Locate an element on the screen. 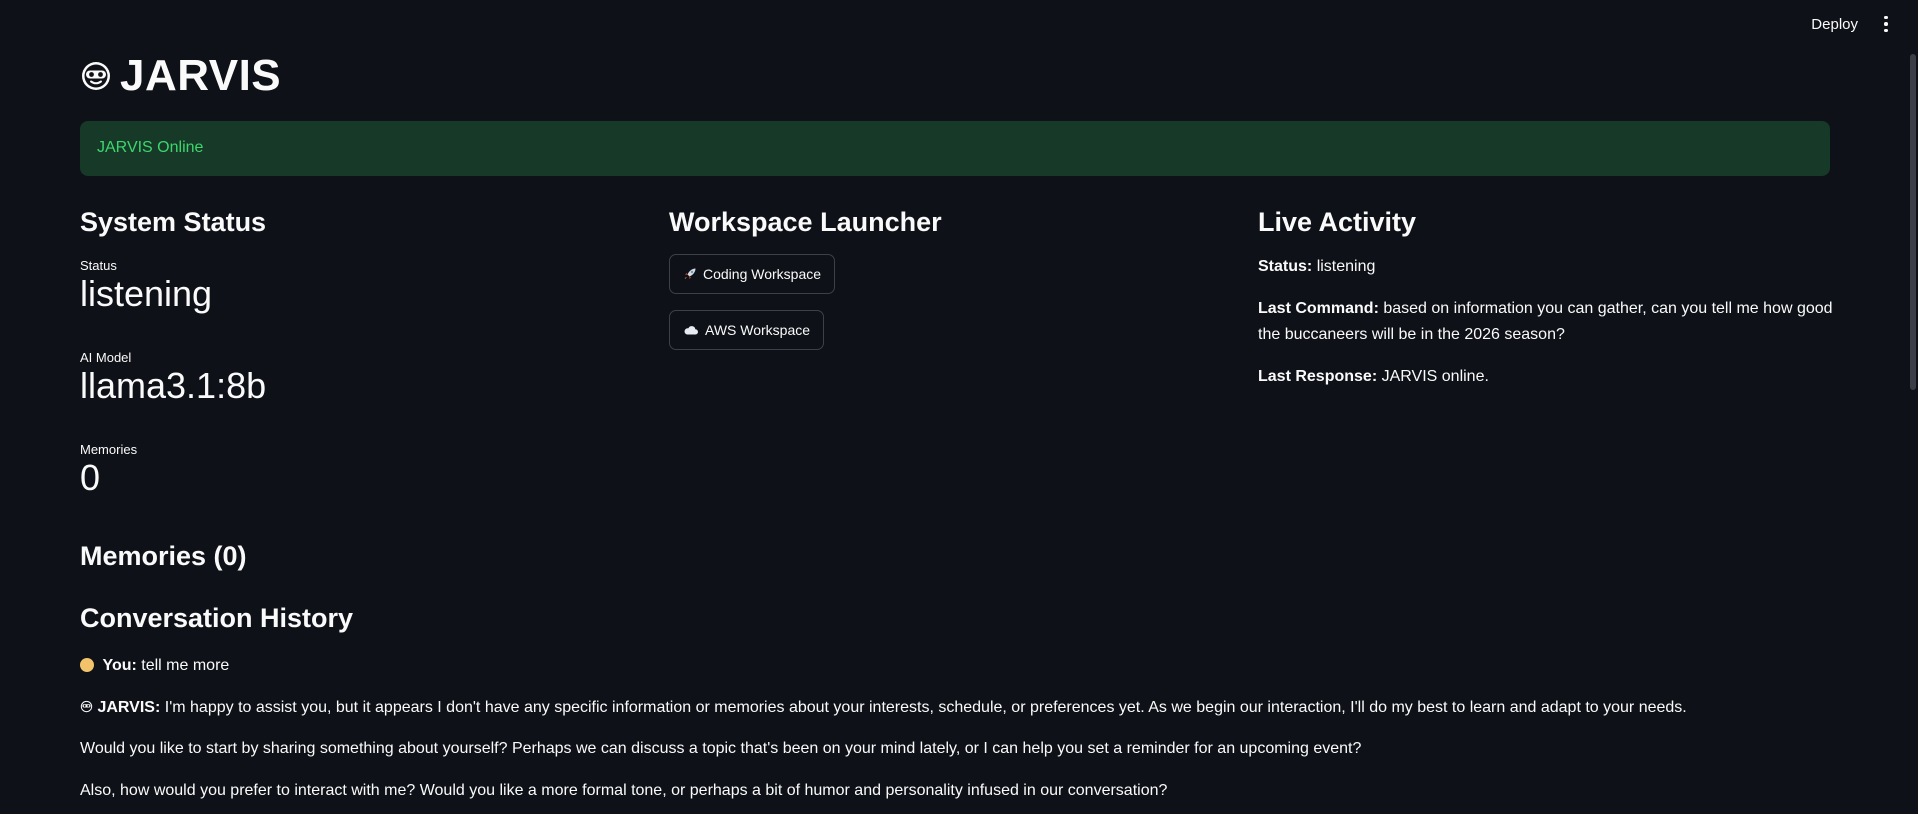 The height and width of the screenshot is (814, 1918). metric-label: AI Model is located at coordinates (106, 357).